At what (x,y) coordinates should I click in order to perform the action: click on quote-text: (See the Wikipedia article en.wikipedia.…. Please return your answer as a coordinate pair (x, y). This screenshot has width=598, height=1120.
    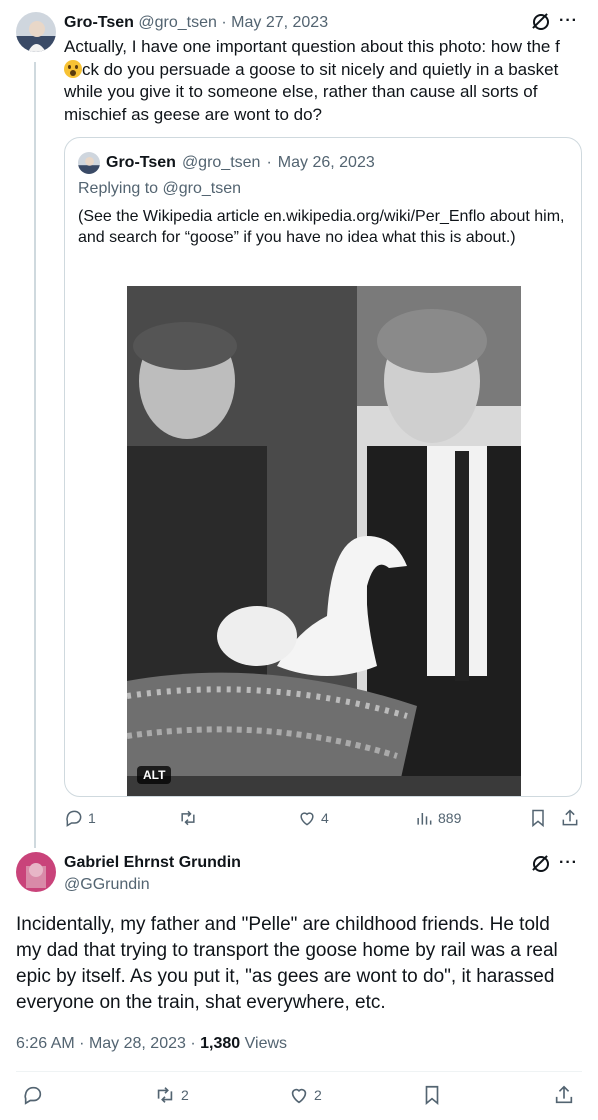
    Looking at the image, I should click on (321, 227).